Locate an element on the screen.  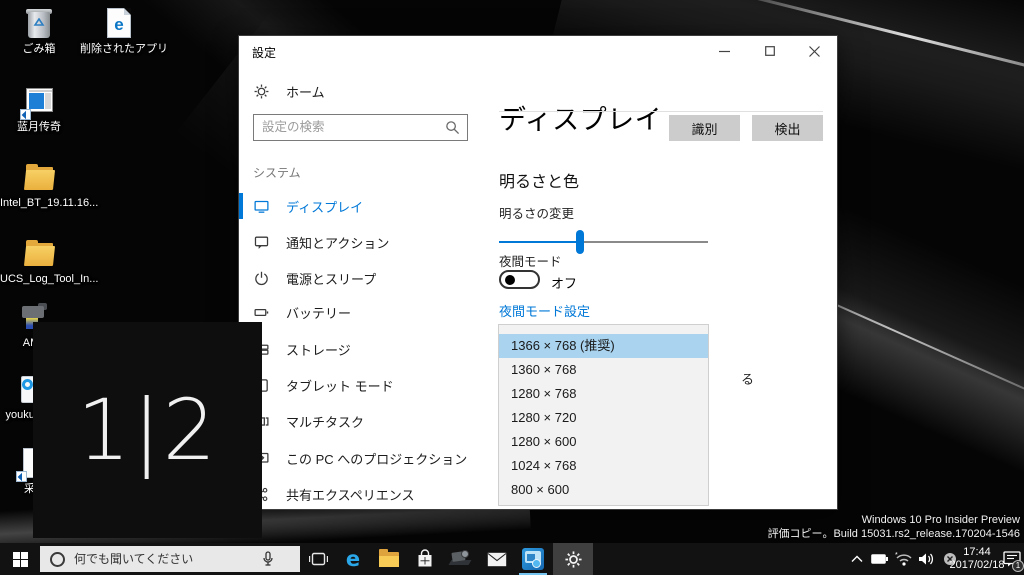
wifi-disconnected-icon: * is located at coordinates (903, 559).